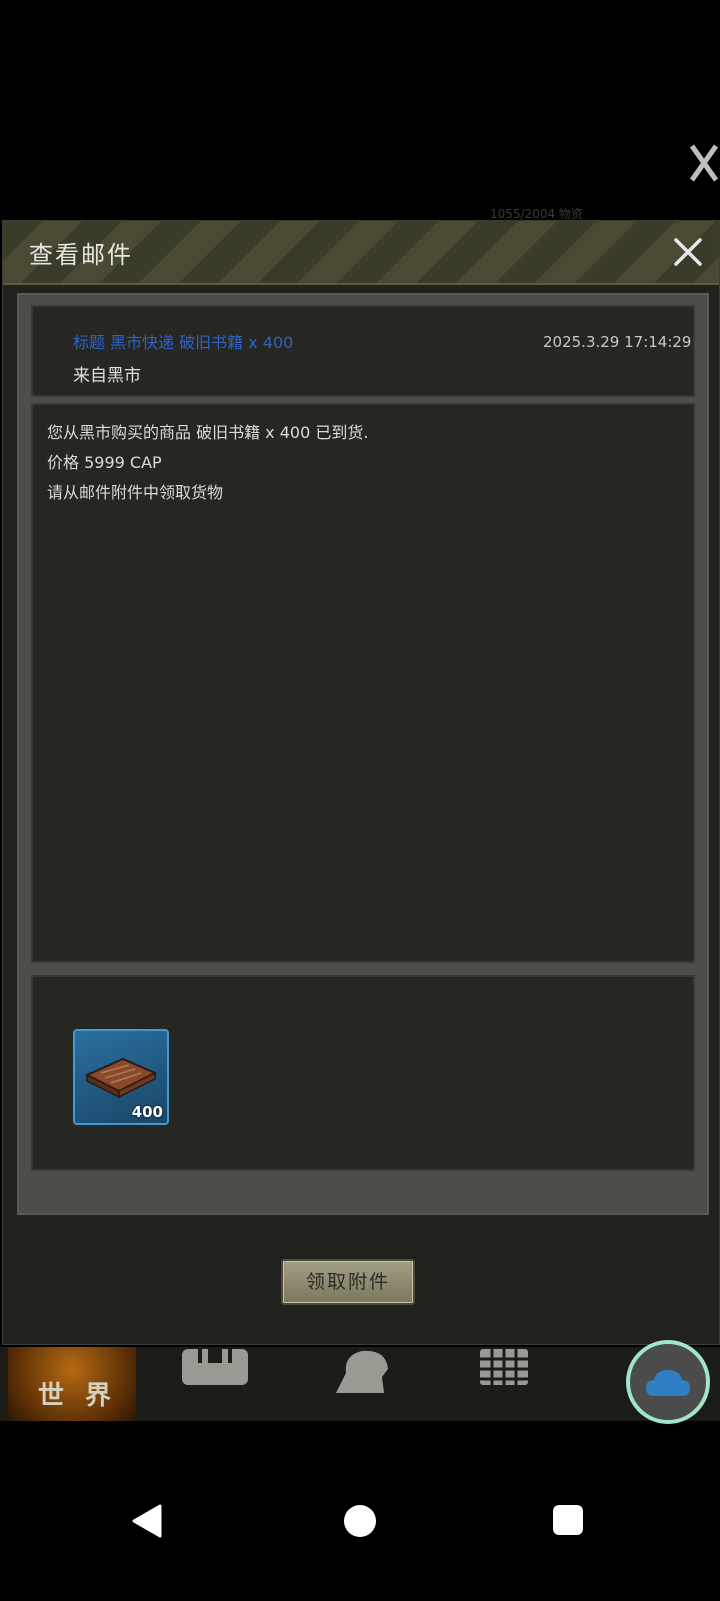  What do you see at coordinates (81, 255) in the screenshot?
I see `dialog-title: 查看邮件` at bounding box center [81, 255].